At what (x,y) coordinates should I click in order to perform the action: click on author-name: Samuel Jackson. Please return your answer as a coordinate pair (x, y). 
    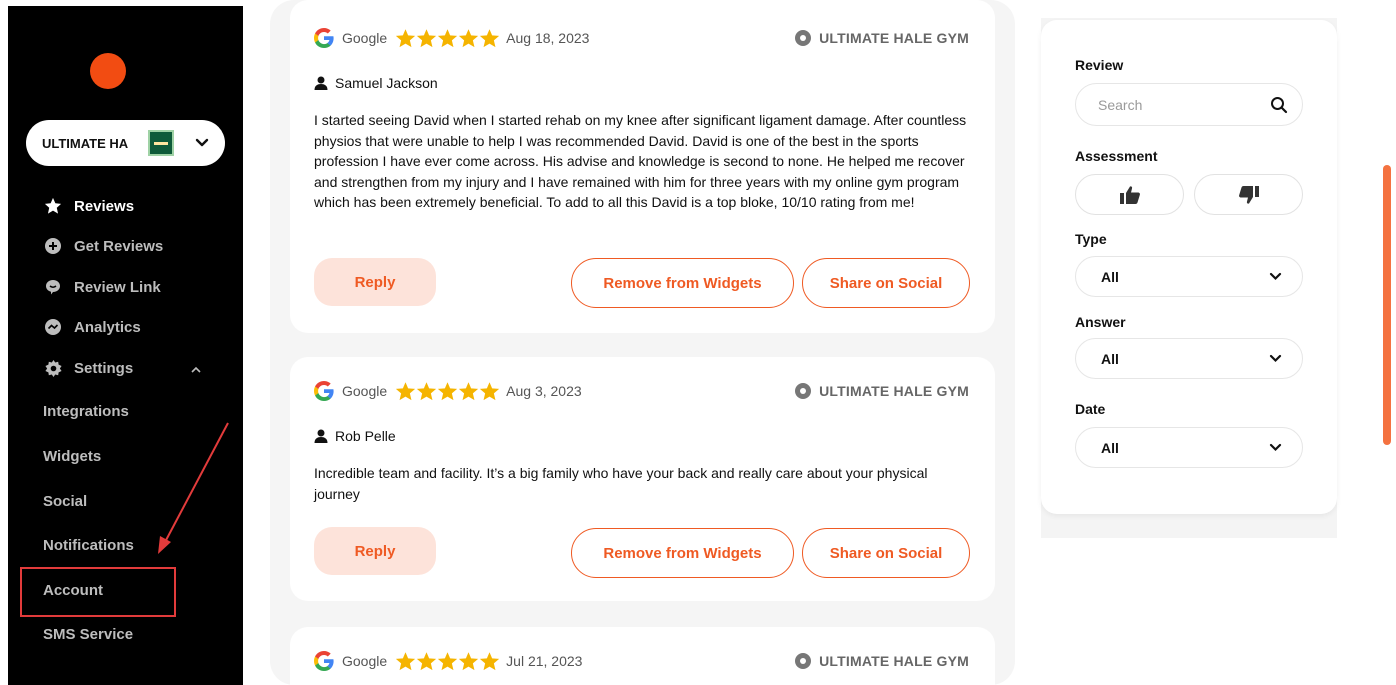
    Looking at the image, I should click on (386, 83).